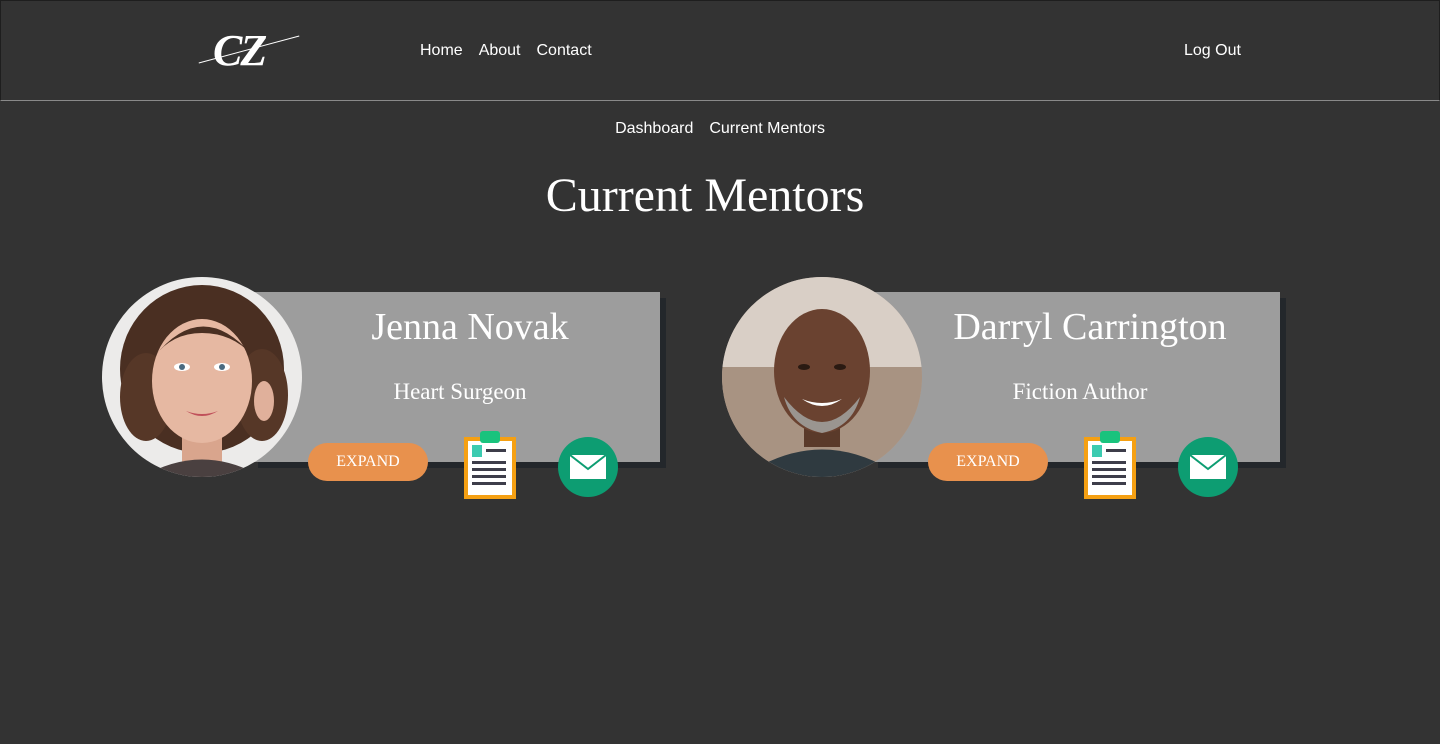 The image size is (1440, 744). What do you see at coordinates (1004, 390) in the screenshot?
I see `mentor-card: Darryl Carrington Fiction Author EXPAND` at bounding box center [1004, 390].